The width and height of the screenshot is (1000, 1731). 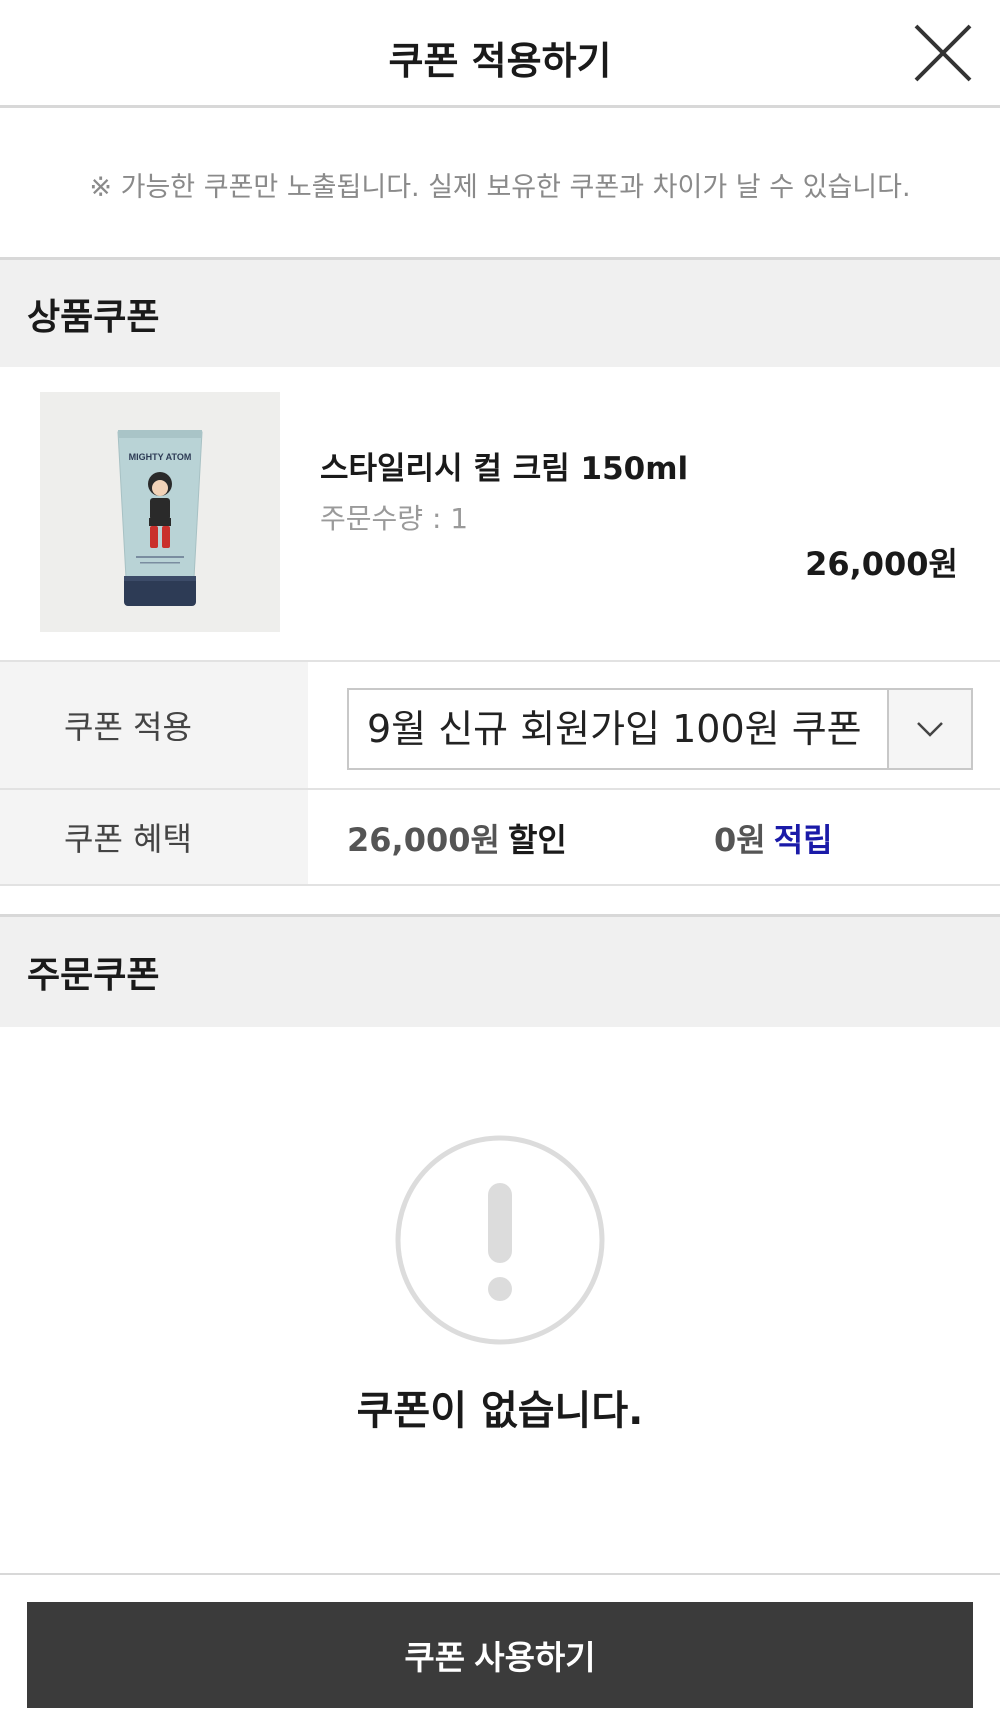 I want to click on discount-amount: 26,000원, so click(x=423, y=840).